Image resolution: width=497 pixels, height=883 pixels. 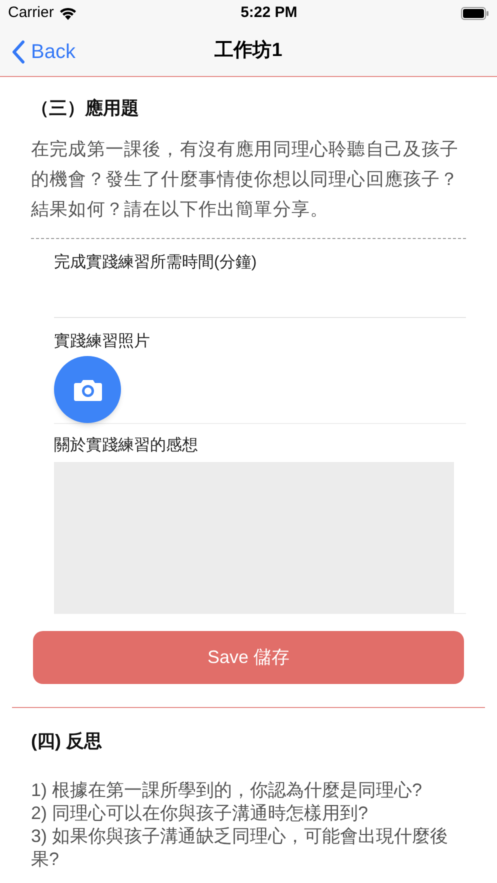 I want to click on camera-button, so click(x=87, y=389).